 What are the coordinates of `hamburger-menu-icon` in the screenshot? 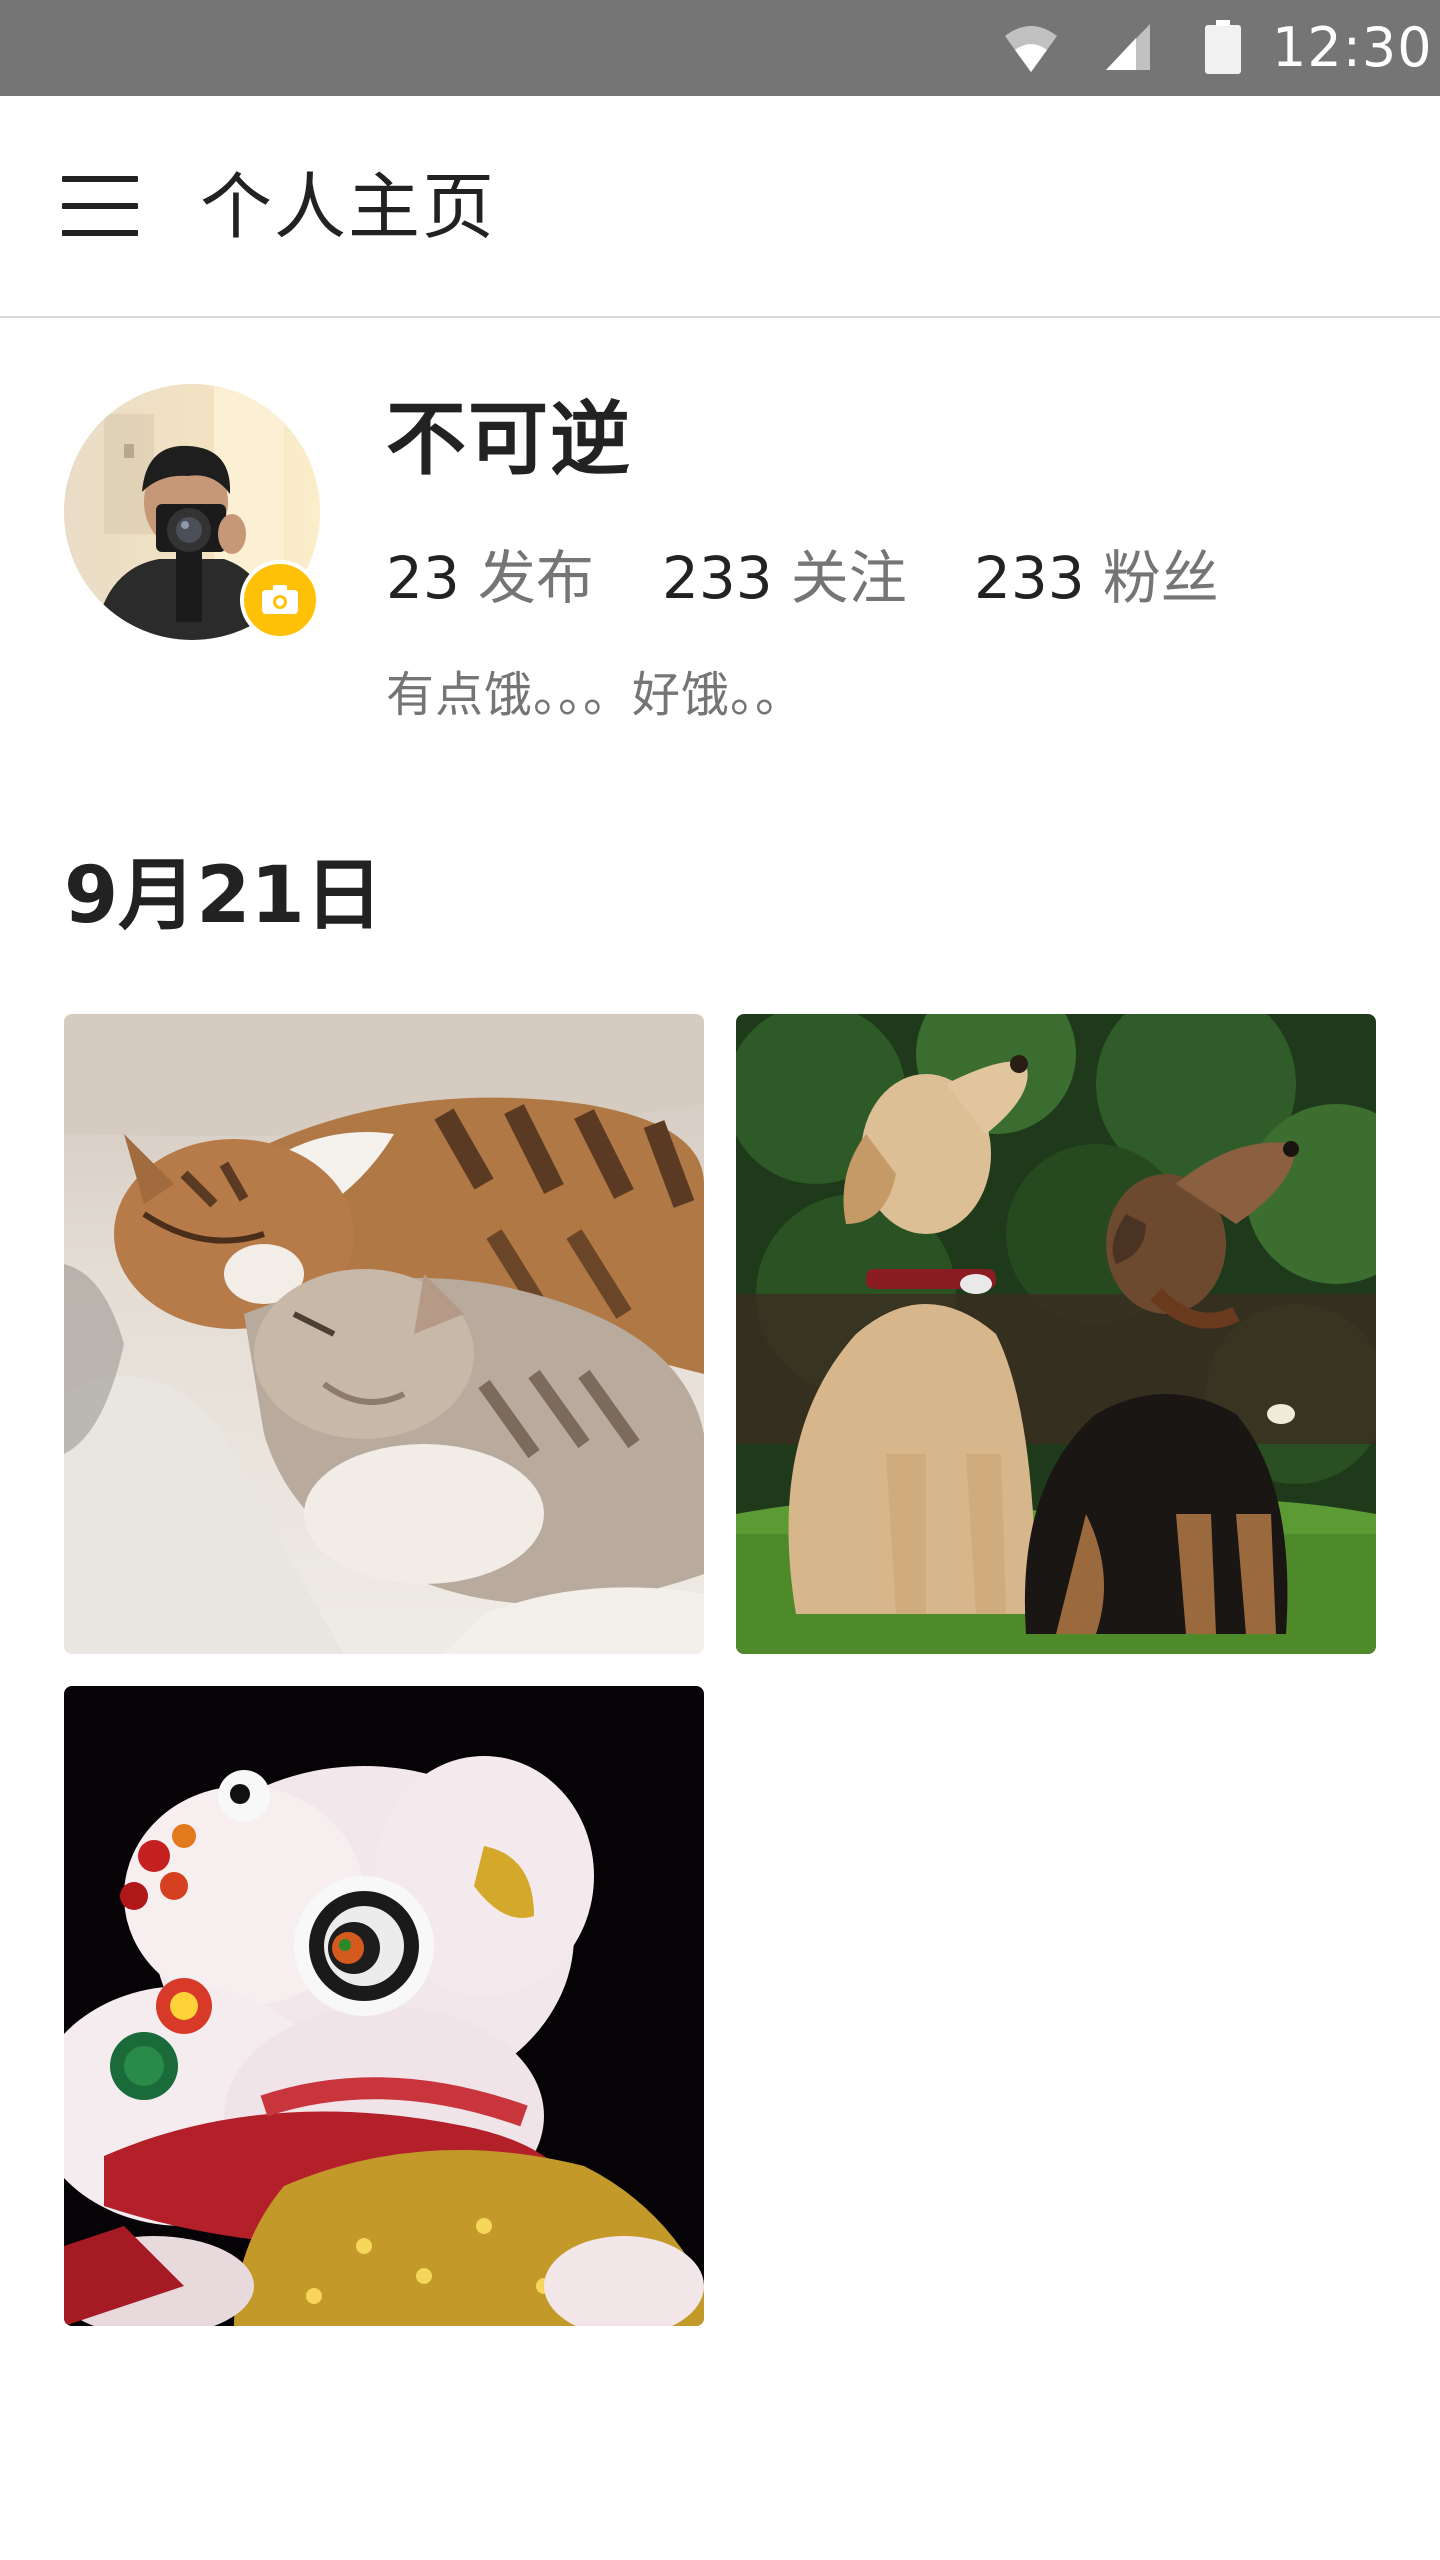 It's located at (100, 206).